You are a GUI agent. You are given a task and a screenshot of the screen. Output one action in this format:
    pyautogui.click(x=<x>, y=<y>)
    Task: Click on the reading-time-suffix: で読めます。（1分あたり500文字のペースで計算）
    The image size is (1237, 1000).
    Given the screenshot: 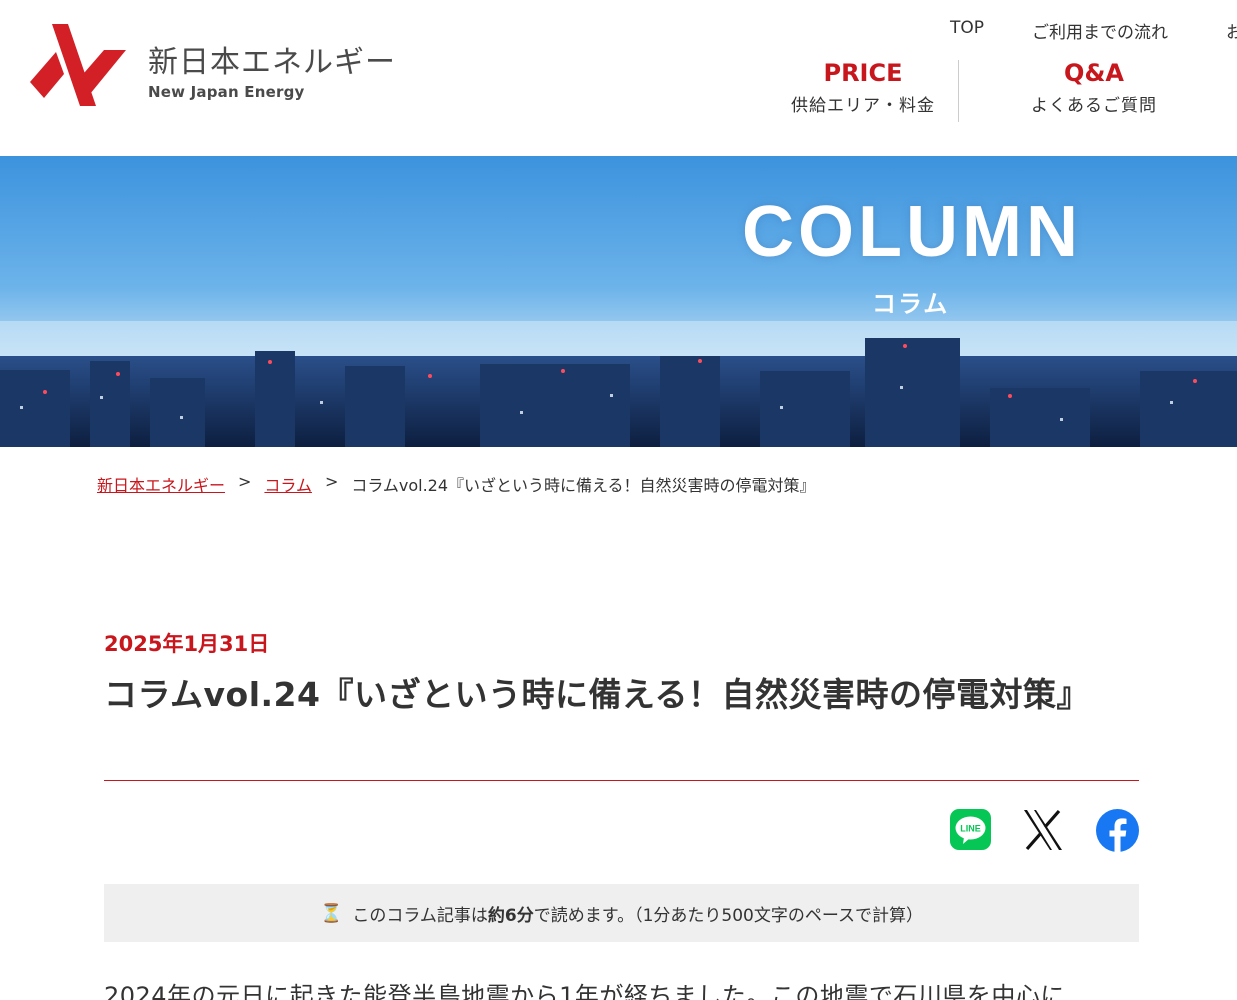 What is the action you would take?
    pyautogui.click(x=728, y=915)
    